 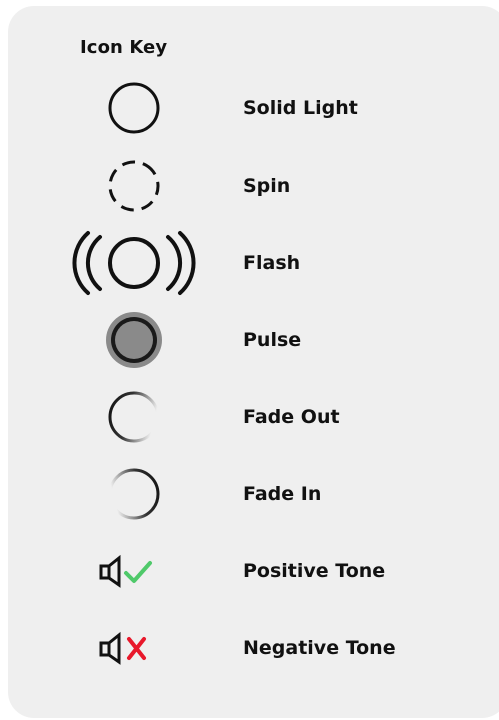 I want to click on icon-key-row-positive-tone: Positive Tone, so click(x=249, y=571).